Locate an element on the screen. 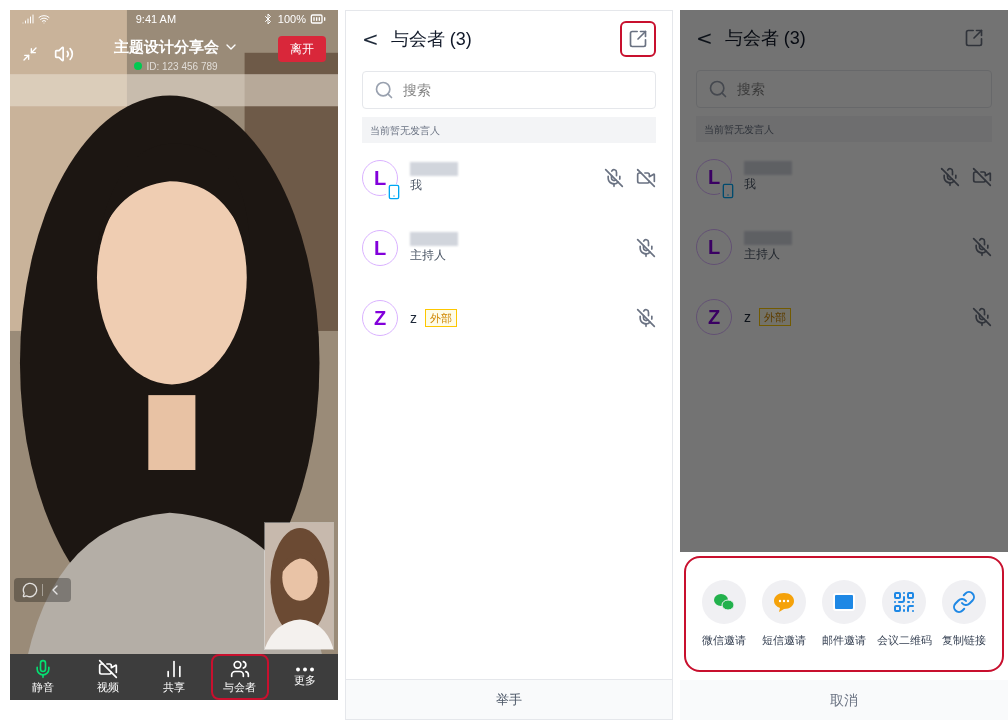  invite-option: 复制链接 is located at coordinates (964, 614).